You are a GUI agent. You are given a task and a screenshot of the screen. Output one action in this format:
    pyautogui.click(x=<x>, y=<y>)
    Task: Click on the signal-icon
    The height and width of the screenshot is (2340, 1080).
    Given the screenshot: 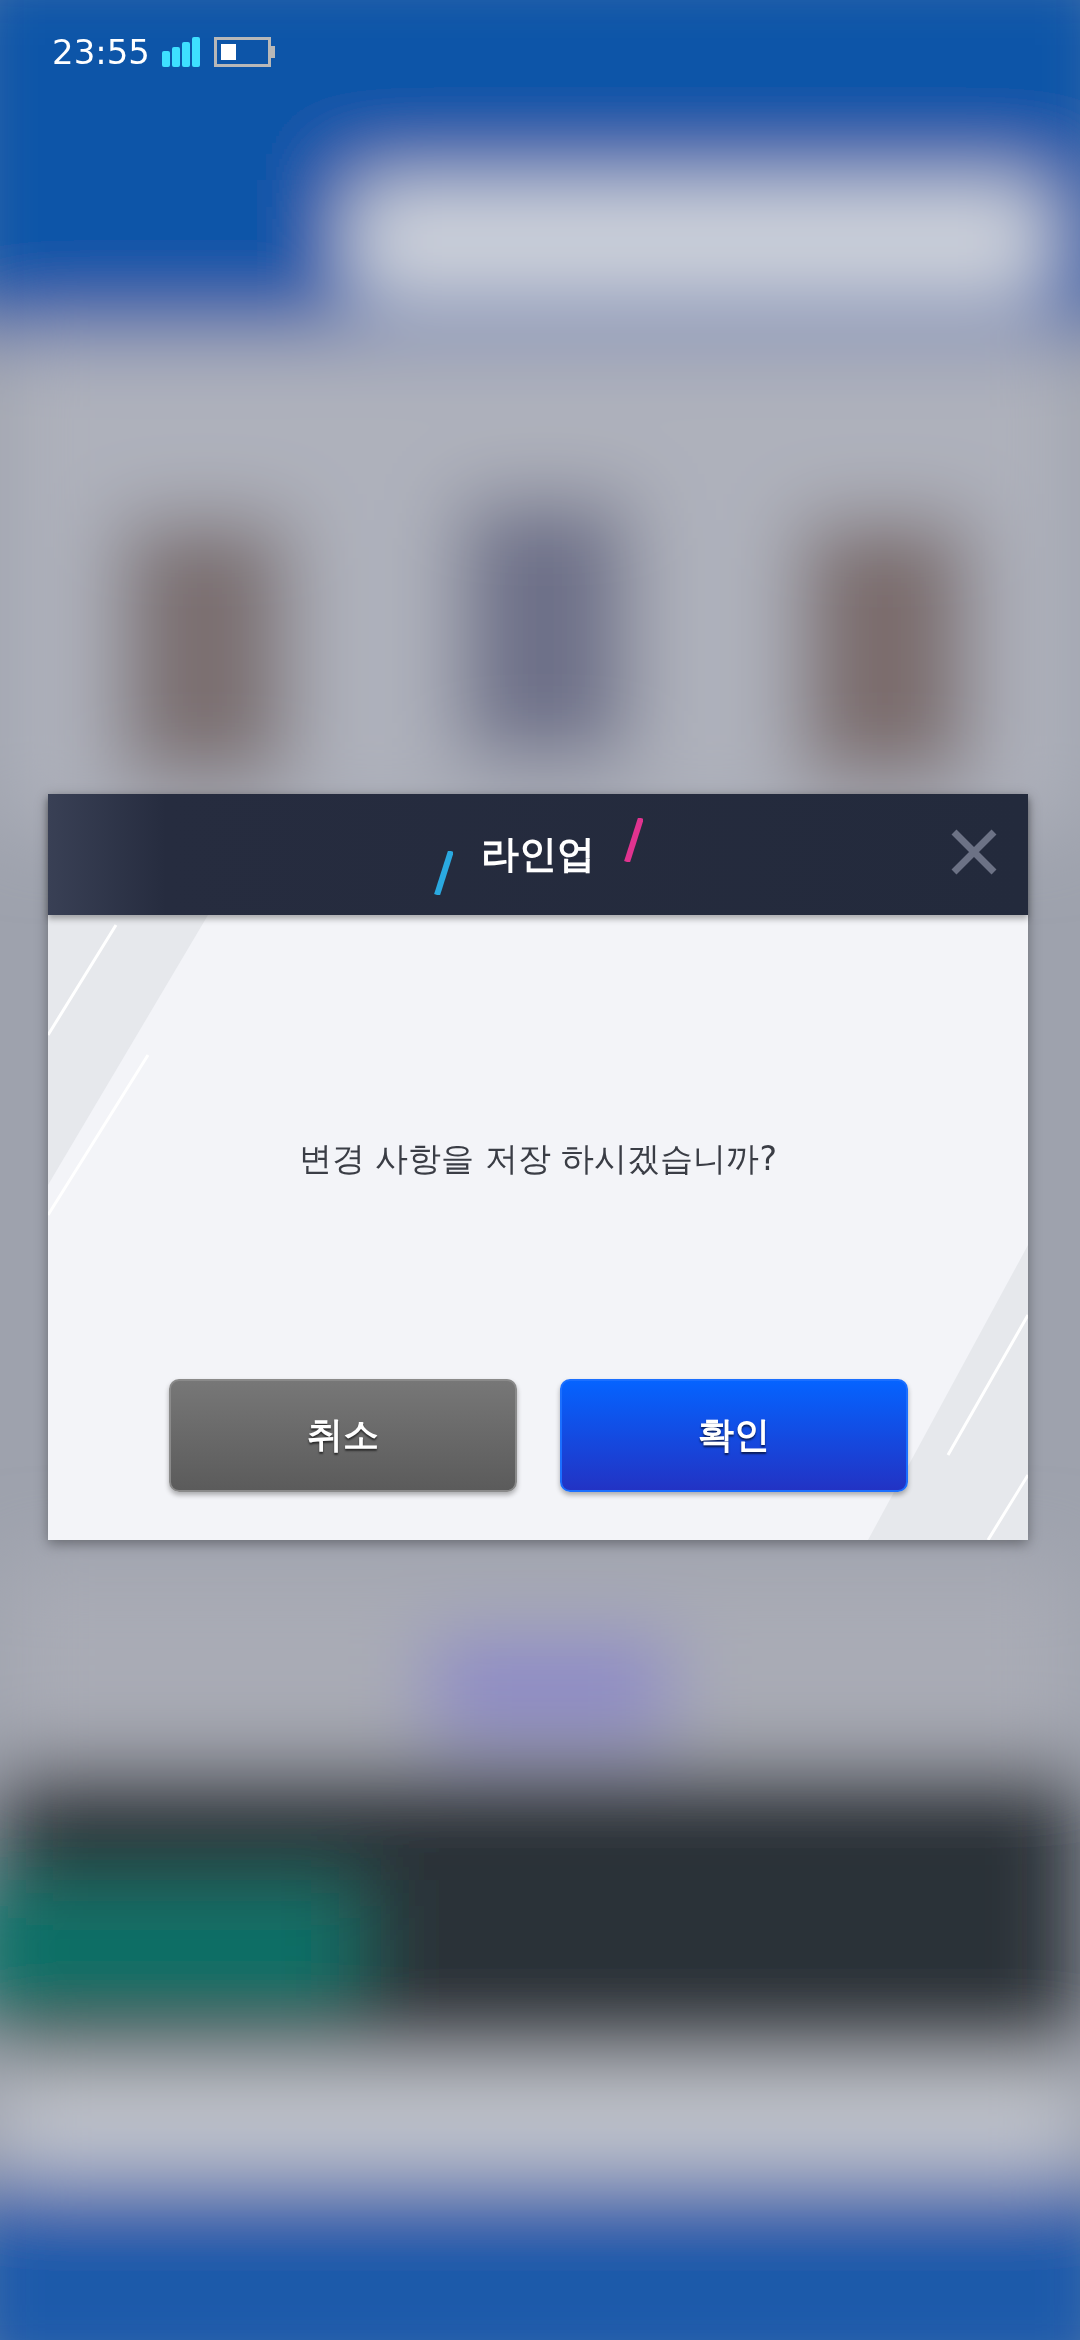 What is the action you would take?
    pyautogui.click(x=182, y=52)
    